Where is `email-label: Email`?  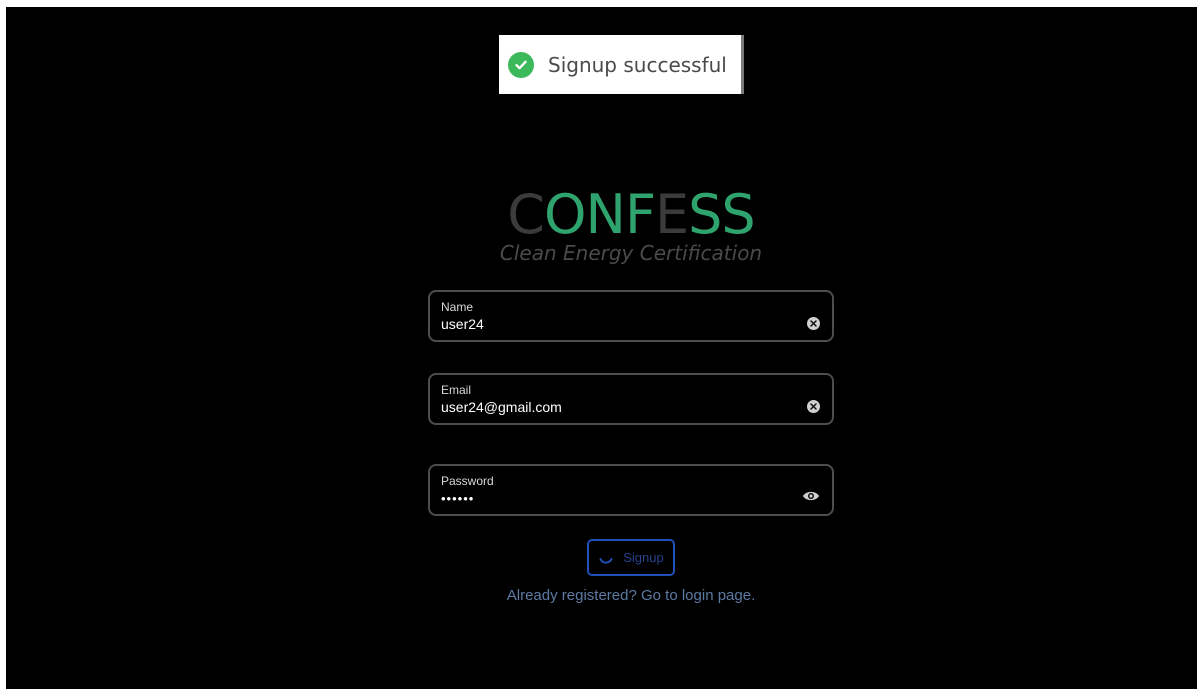 email-label: Email is located at coordinates (456, 390).